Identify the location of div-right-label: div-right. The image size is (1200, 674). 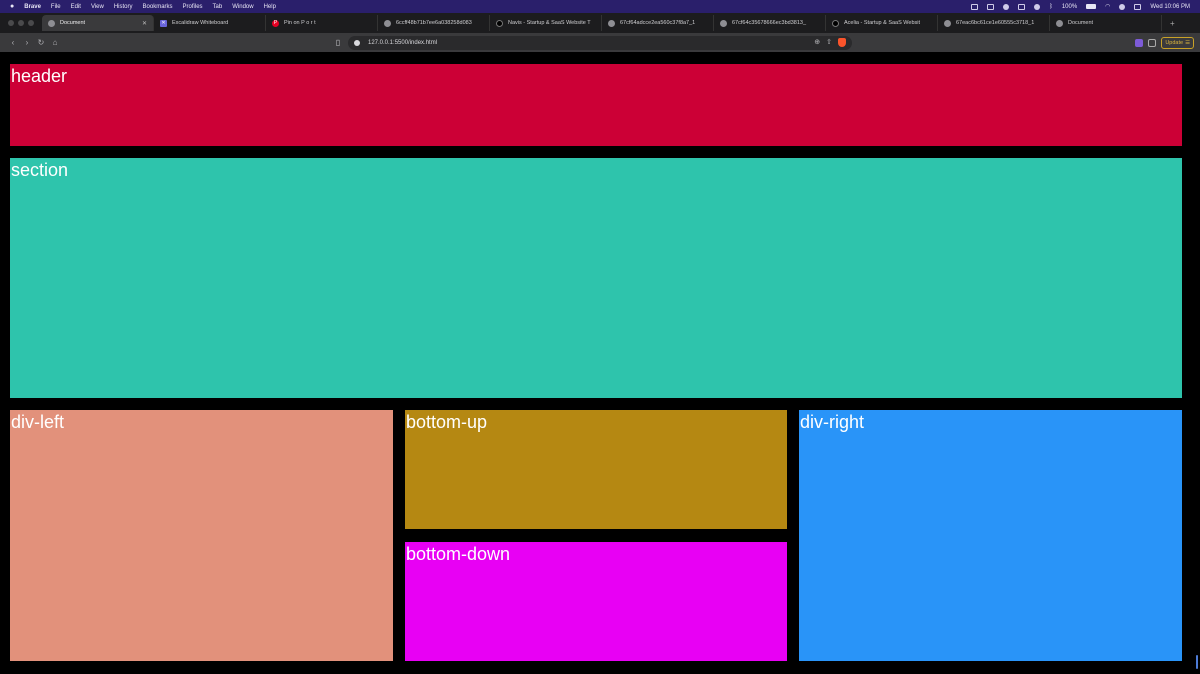
(832, 422).